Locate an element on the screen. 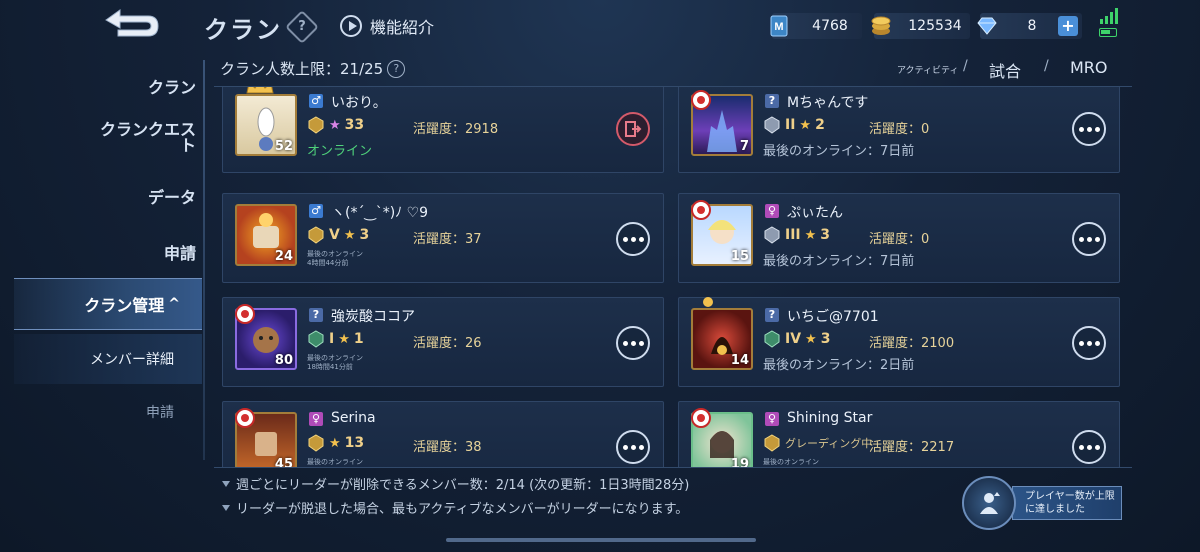  wing-emblem-icon is located at coordinates (708, 302).